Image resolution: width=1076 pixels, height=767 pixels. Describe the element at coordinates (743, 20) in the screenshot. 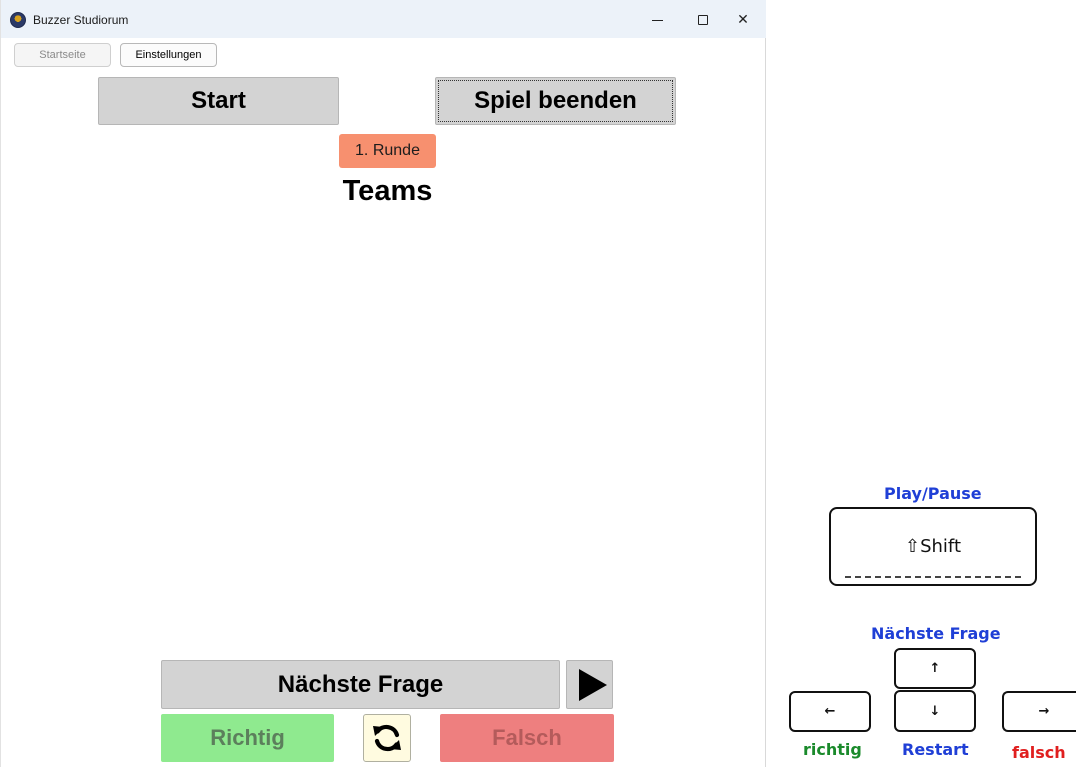

I see `close-icon: ✕` at that location.